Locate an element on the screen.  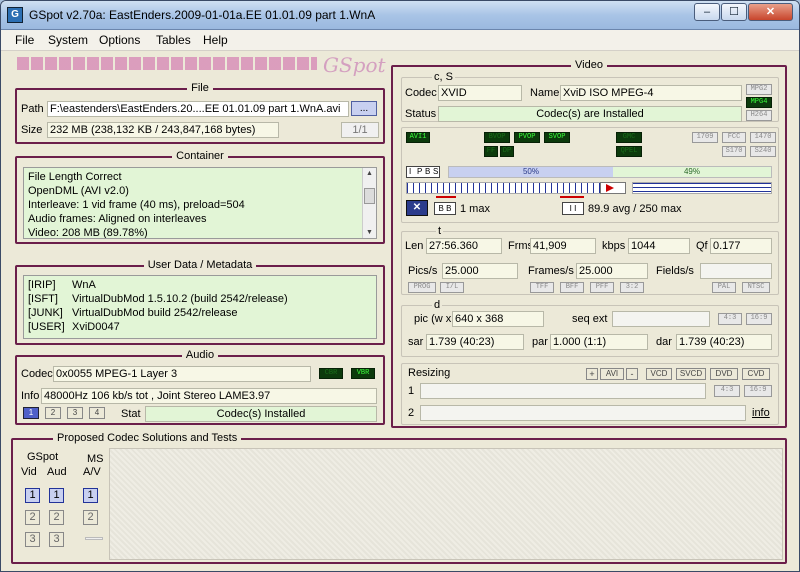
tff-indicator: TFF is located at coordinates (542, 287).